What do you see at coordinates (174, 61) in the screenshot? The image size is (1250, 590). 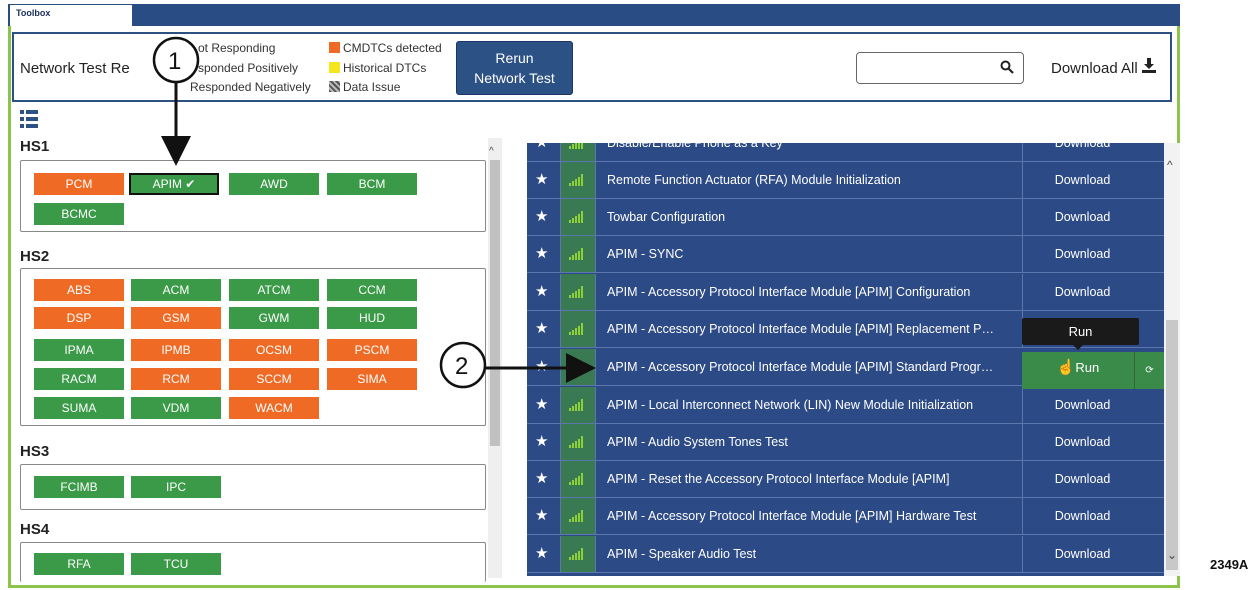 I see `callout-number-1: 1` at bounding box center [174, 61].